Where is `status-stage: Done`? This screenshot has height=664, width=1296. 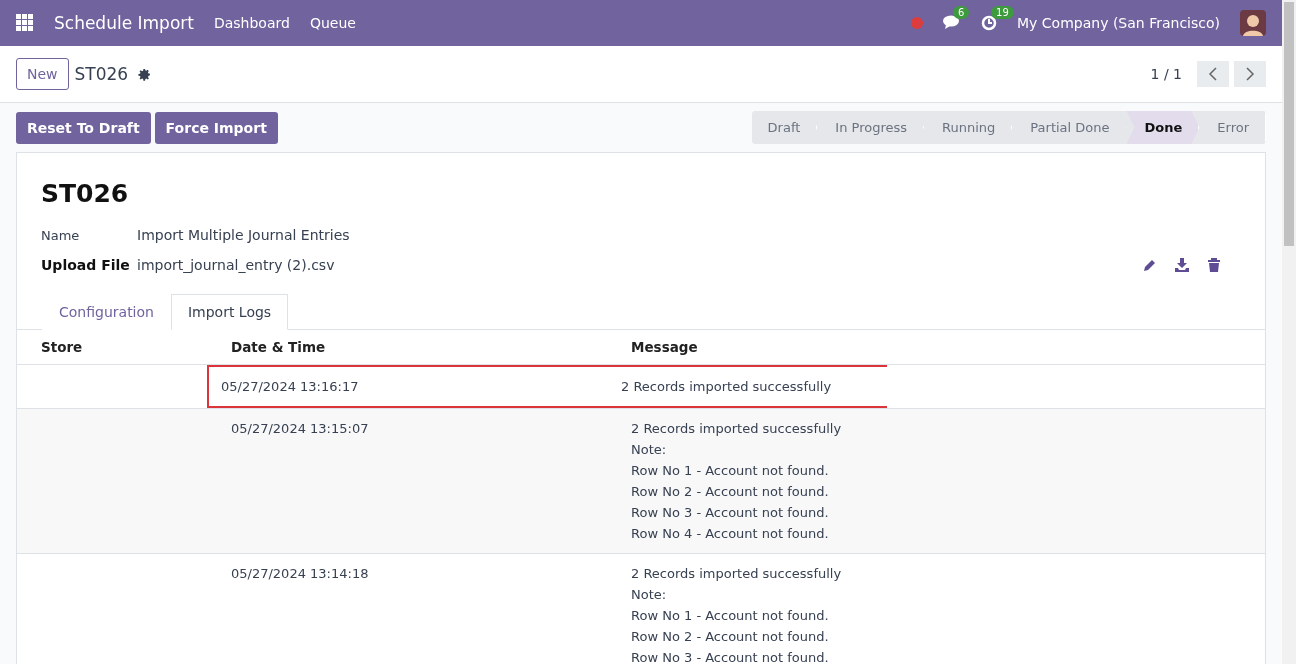
status-stage: Done is located at coordinates (1163, 127).